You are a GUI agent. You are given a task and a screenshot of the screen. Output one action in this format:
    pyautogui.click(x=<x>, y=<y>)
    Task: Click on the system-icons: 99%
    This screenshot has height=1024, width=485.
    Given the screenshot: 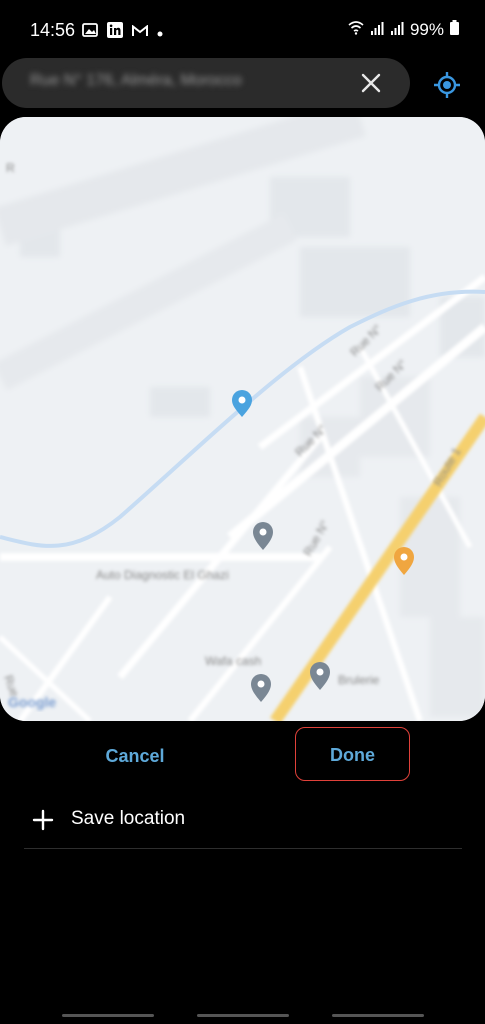 What is the action you would take?
    pyautogui.click(x=403, y=30)
    